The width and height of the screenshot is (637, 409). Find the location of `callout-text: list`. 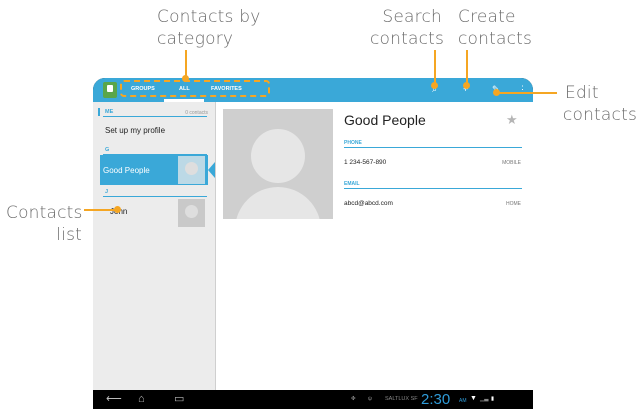

callout-text: list is located at coordinates (69, 235).